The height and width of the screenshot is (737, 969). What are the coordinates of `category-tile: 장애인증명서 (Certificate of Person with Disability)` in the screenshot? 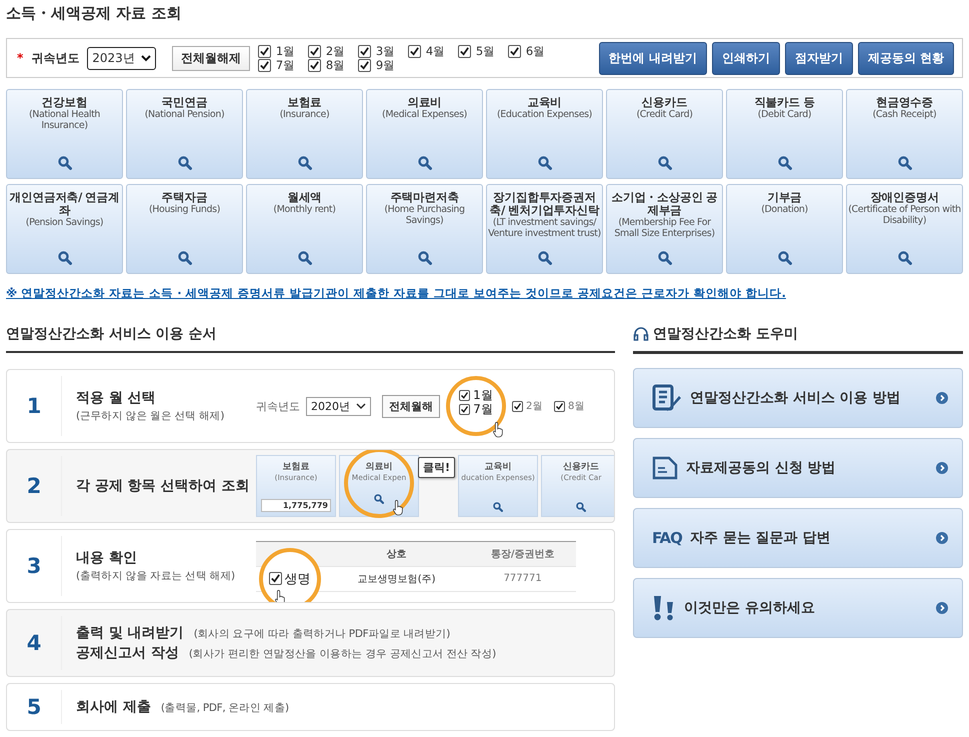 It's located at (904, 229).